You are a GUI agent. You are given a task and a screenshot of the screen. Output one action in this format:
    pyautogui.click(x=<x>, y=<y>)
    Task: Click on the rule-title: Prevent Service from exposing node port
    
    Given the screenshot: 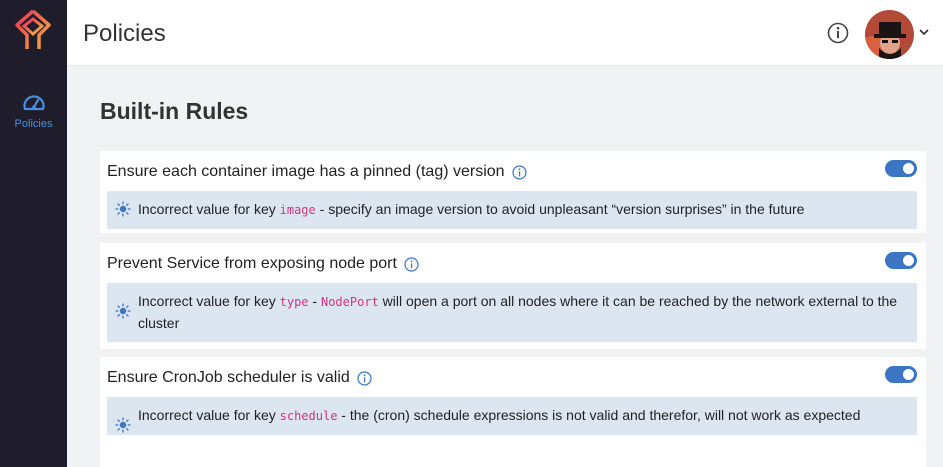 What is the action you would take?
    pyautogui.click(x=252, y=263)
    